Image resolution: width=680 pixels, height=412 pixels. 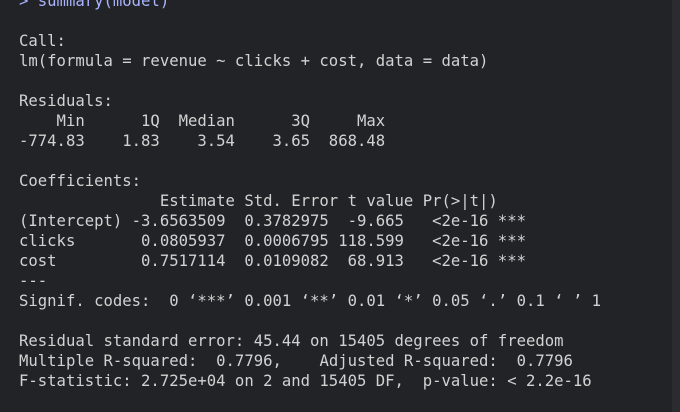 I want to click on coefficients-header-row: Estimate Std. Error t value Pr(>|t|), so click(x=277, y=201).